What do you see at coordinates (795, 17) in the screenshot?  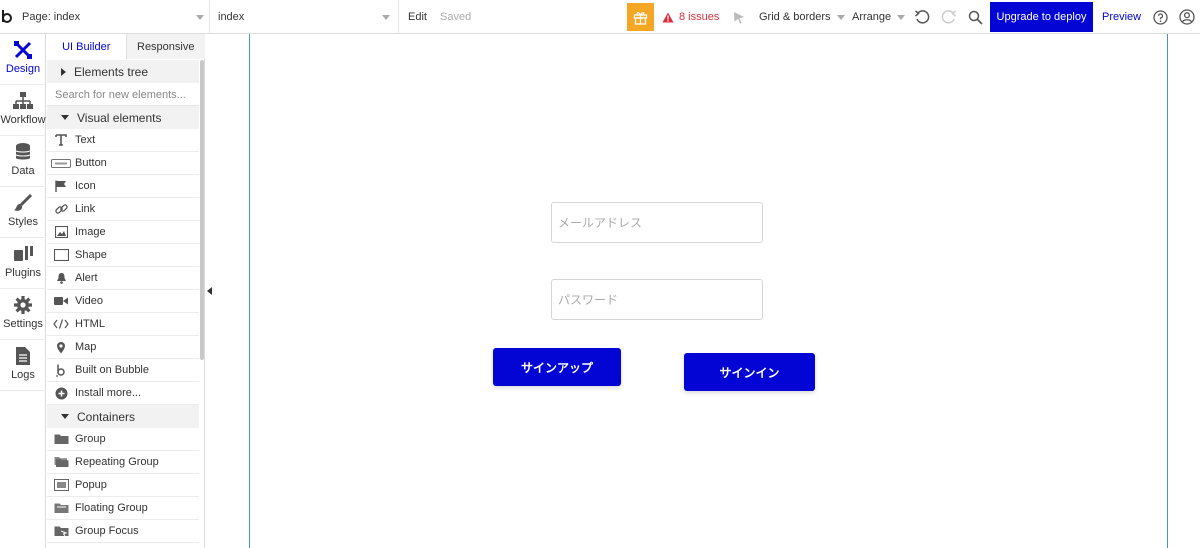 I see `grid-borders-label: Grid & borders` at bounding box center [795, 17].